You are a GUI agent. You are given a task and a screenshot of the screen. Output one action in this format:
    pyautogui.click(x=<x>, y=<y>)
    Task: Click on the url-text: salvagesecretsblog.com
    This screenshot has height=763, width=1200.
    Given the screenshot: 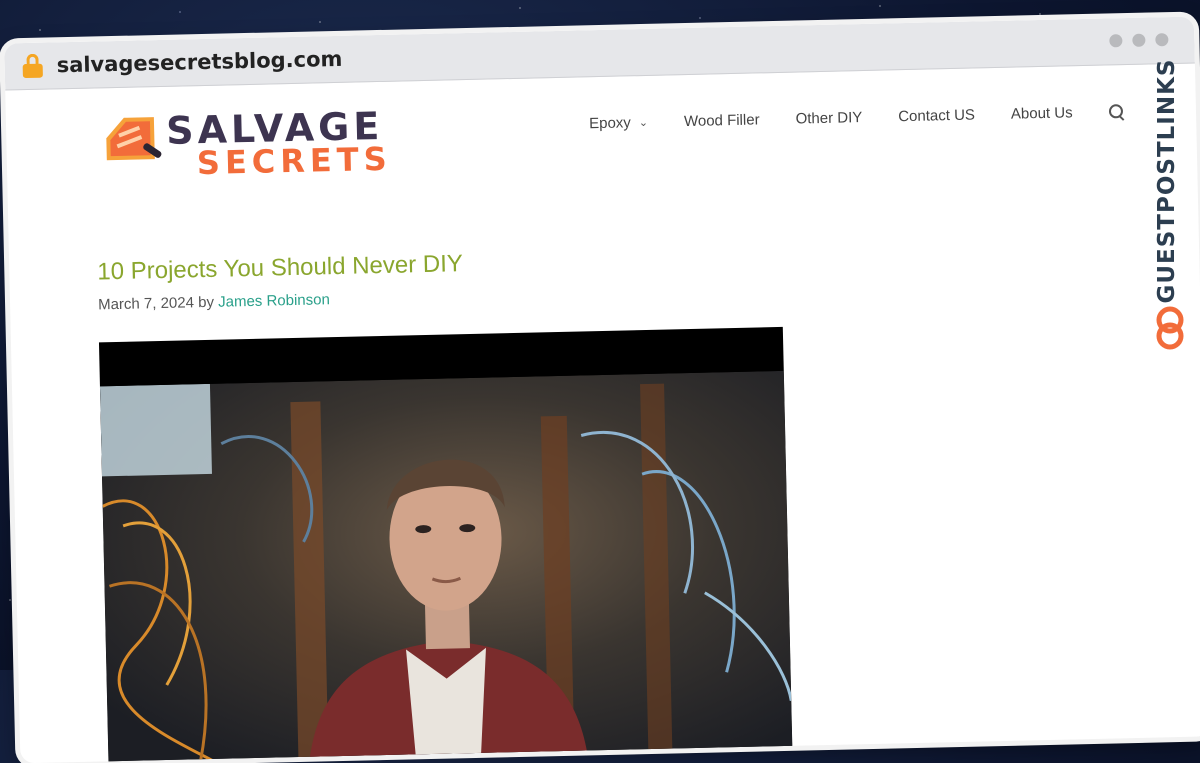 What is the action you would take?
    pyautogui.click(x=199, y=62)
    